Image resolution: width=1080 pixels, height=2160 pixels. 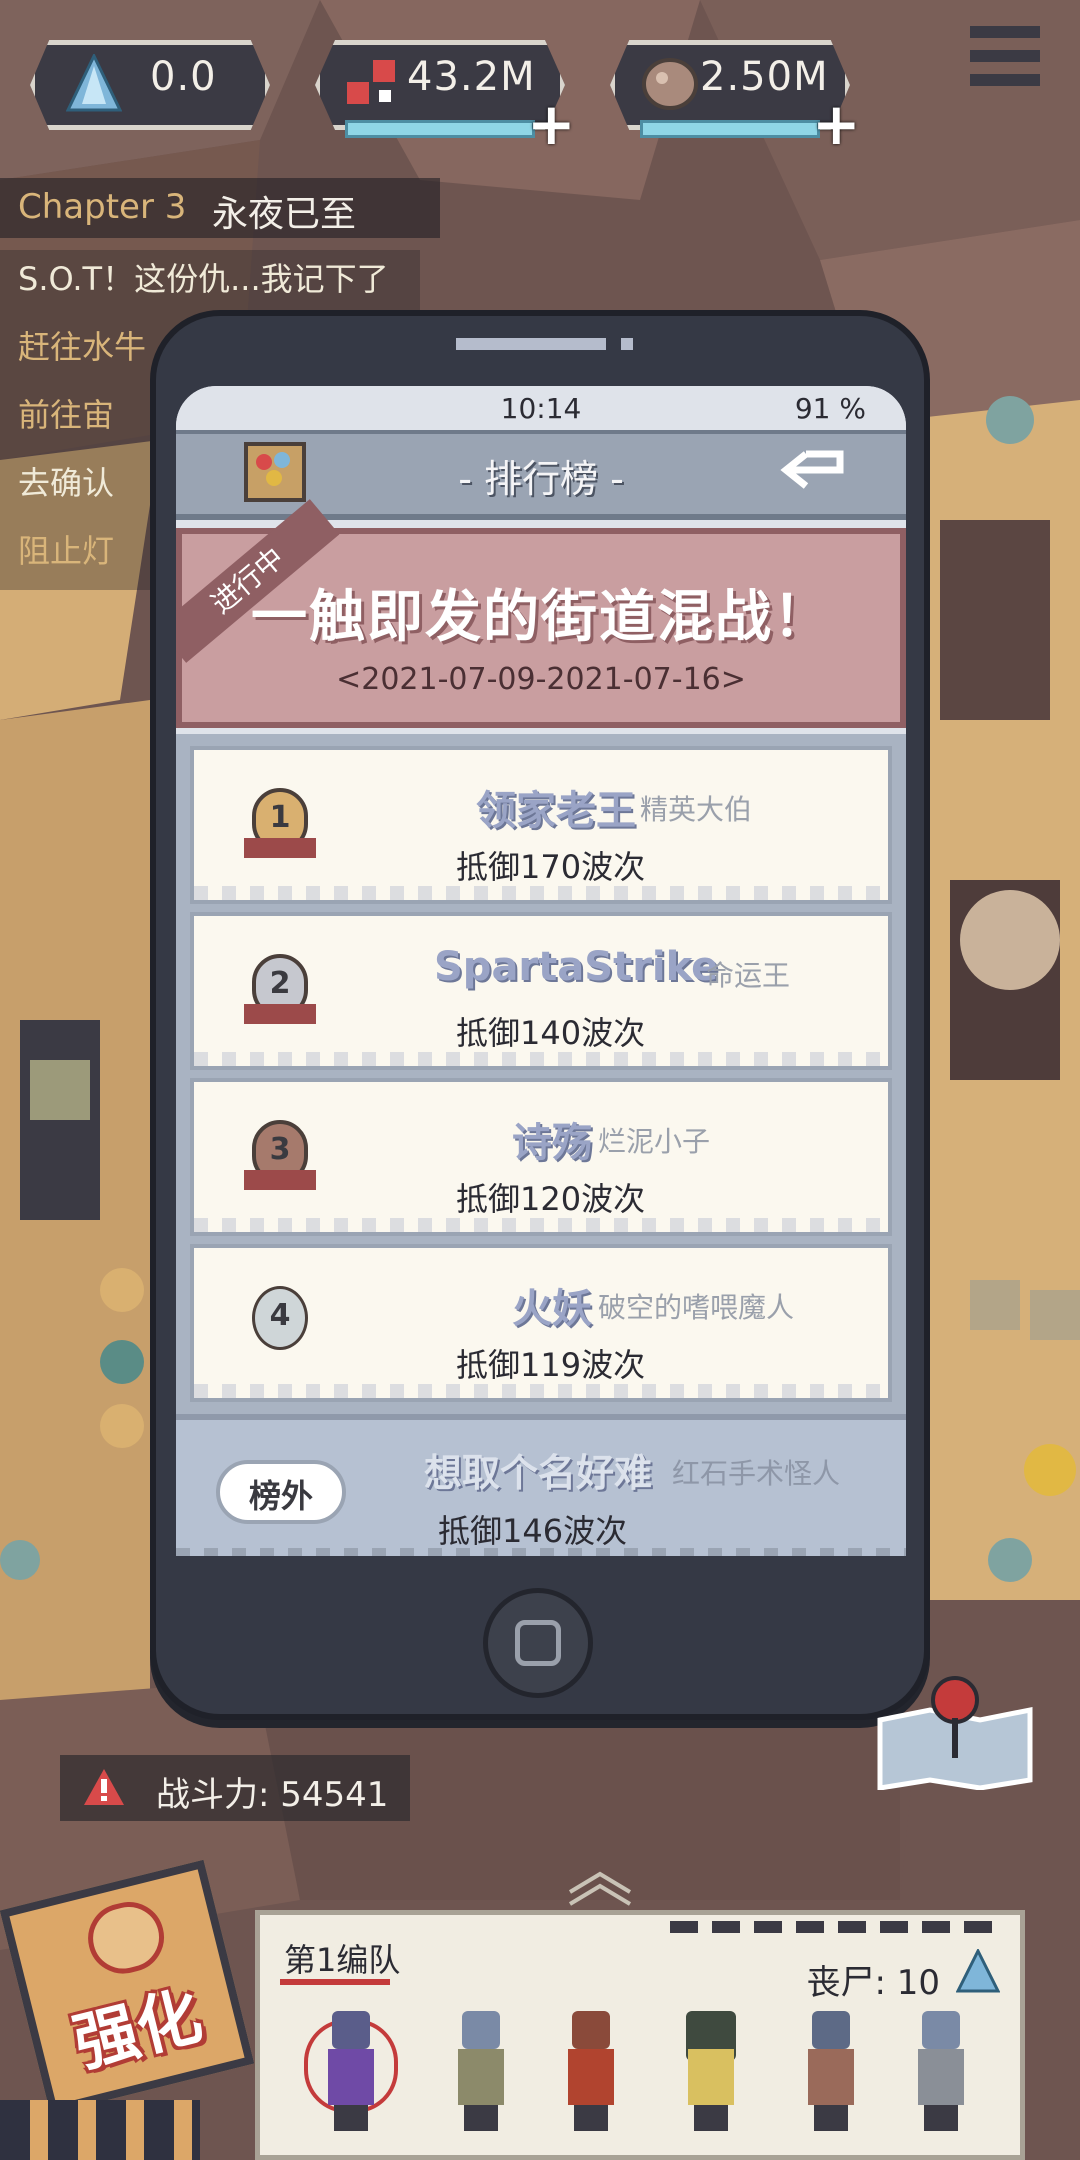 I want to click on bronze-medal-icon: 3, so click(x=280, y=1158).